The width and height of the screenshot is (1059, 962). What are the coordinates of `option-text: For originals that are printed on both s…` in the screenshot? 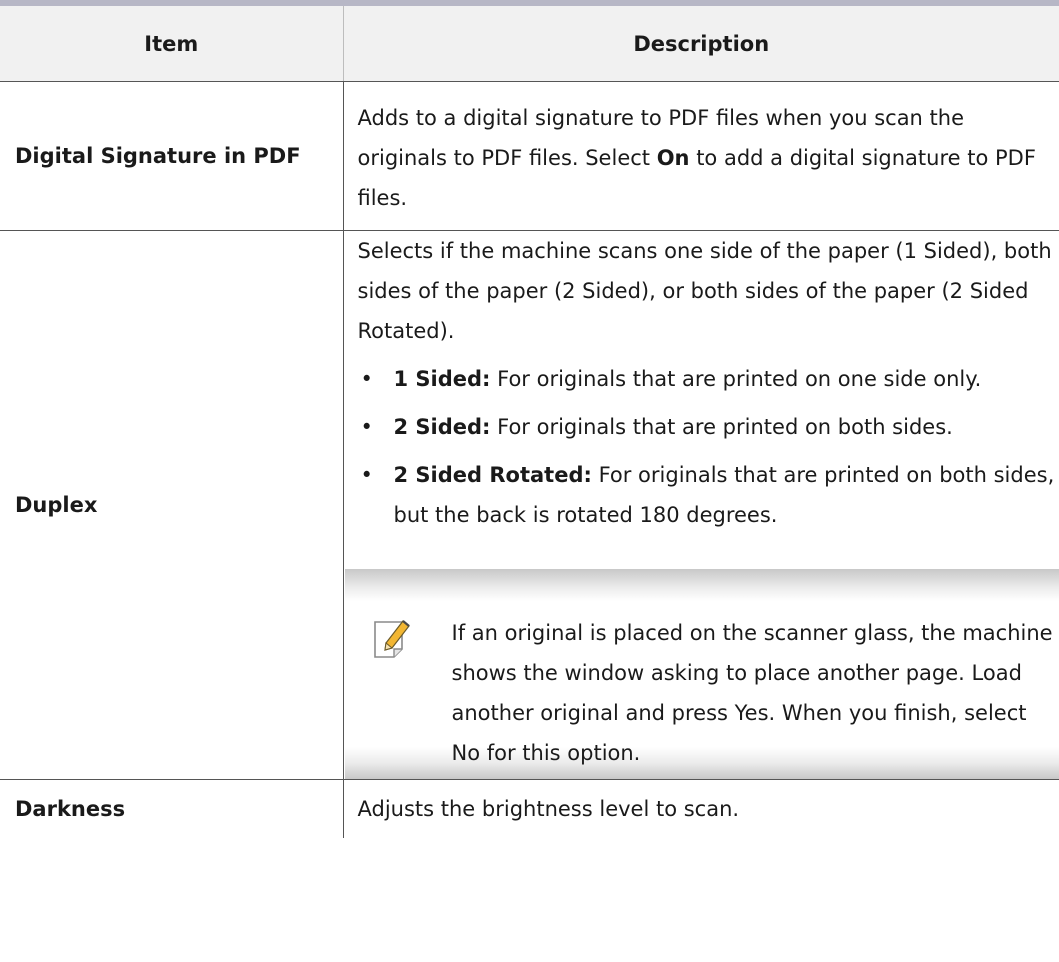 It's located at (721, 427).